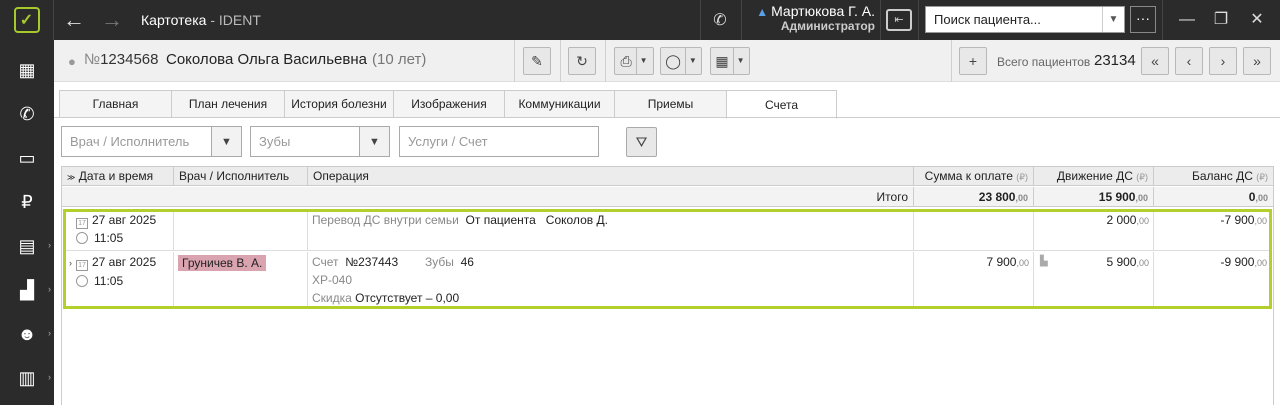 Image resolution: width=1280 pixels, height=405 pixels. Describe the element at coordinates (559, 104) in the screenshot. I see `tab-communications: Коммуникации` at that location.